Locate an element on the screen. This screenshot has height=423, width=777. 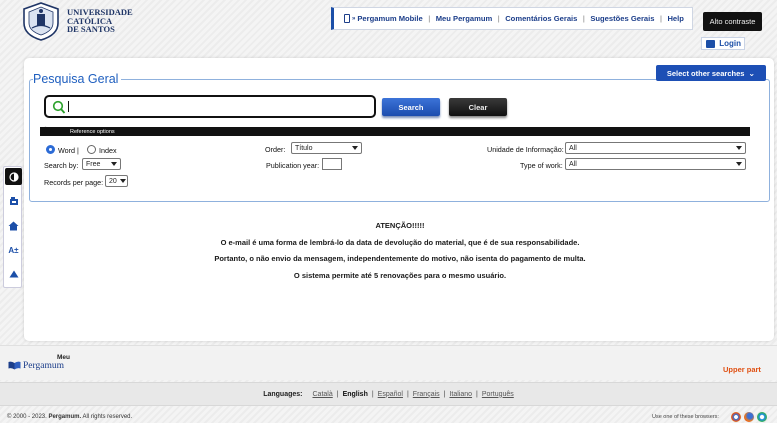
language-portugues: Português is located at coordinates (498, 394).